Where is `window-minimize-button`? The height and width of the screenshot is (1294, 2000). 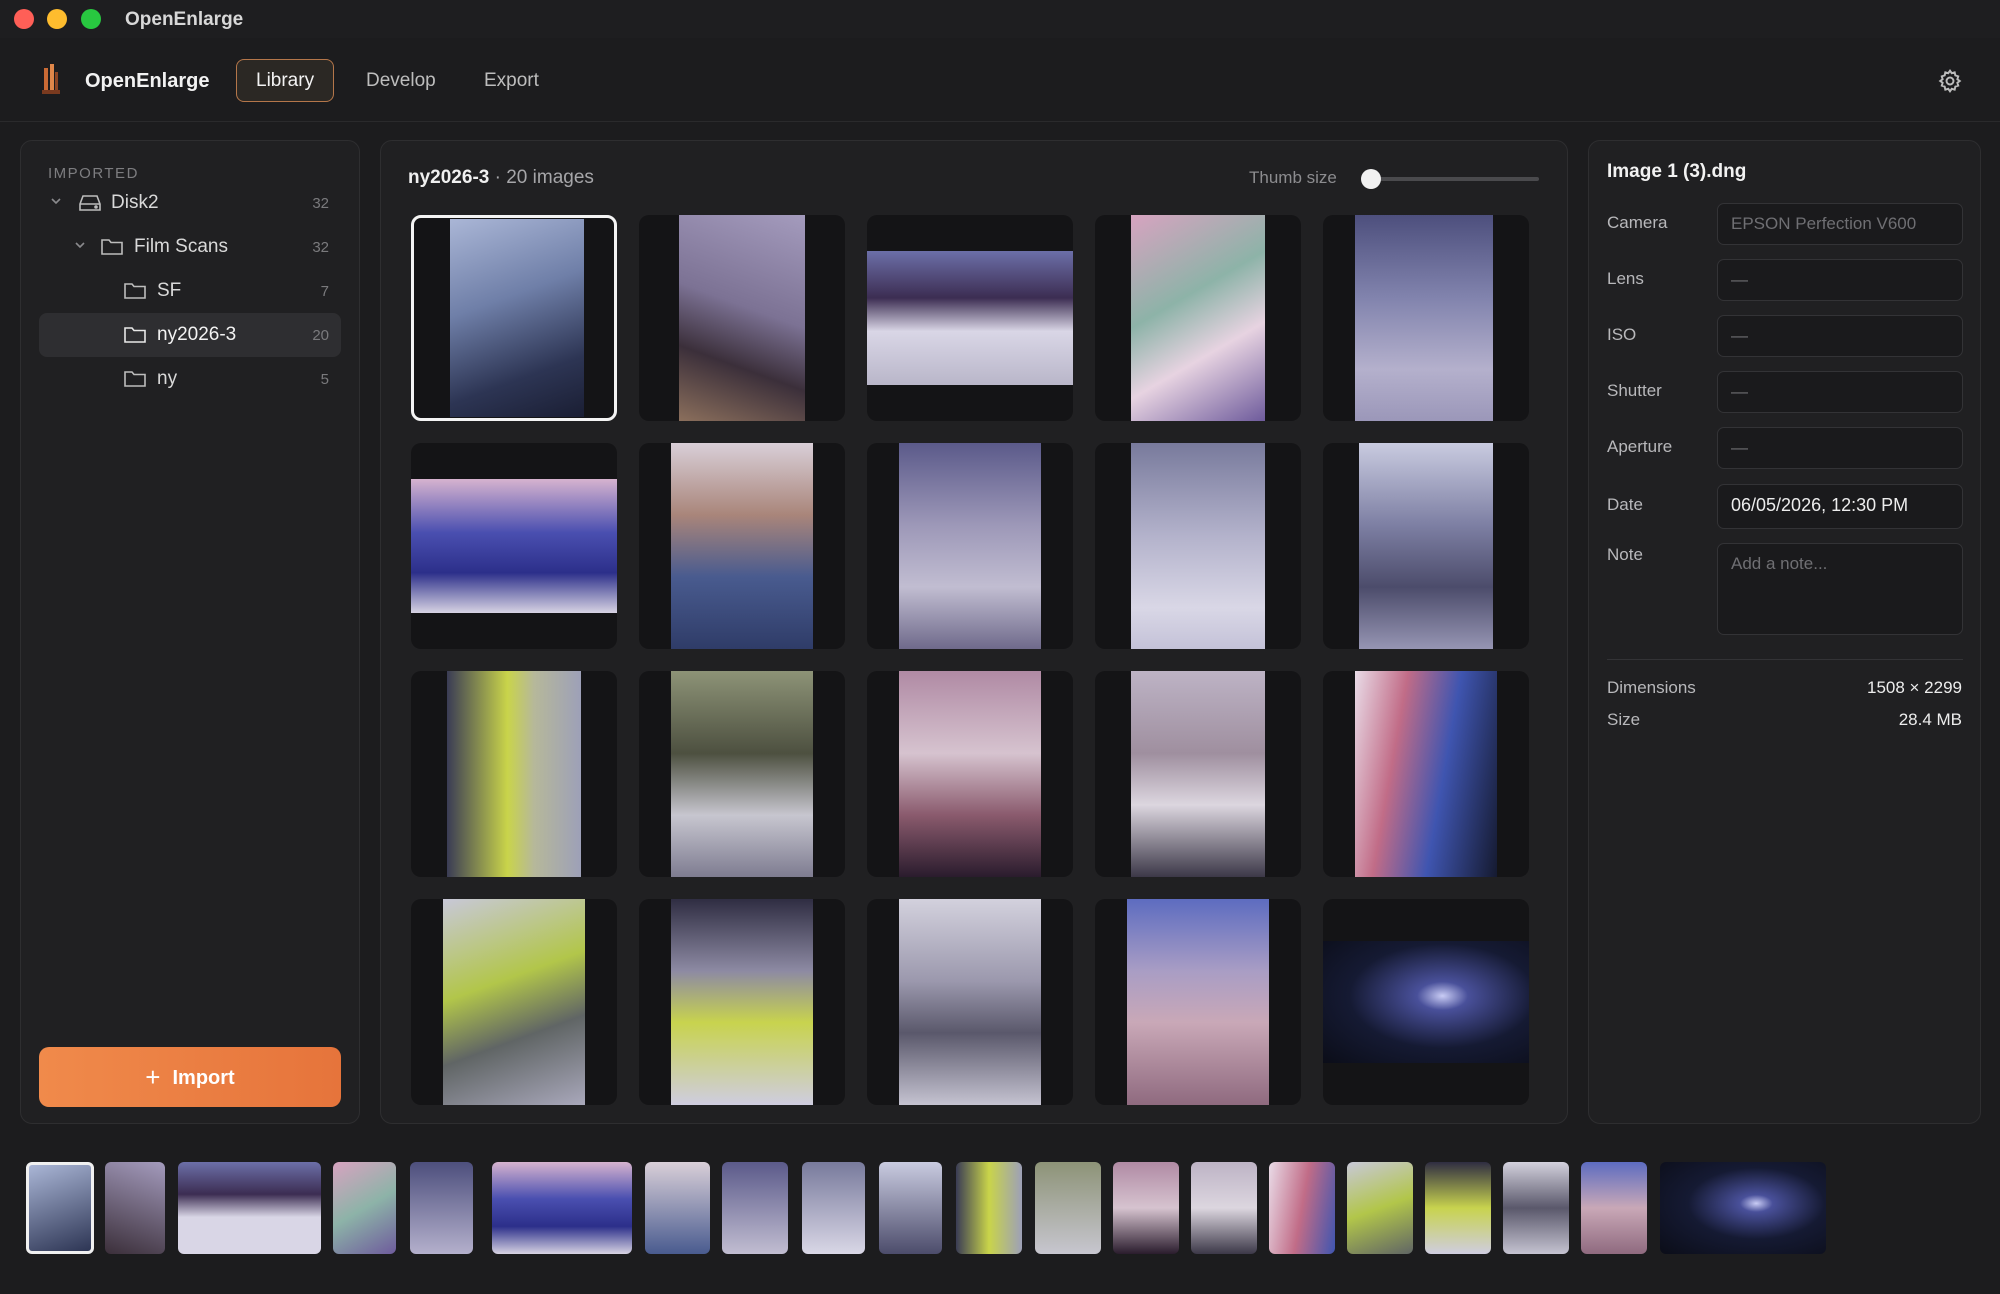
window-minimize-button is located at coordinates (57, 19).